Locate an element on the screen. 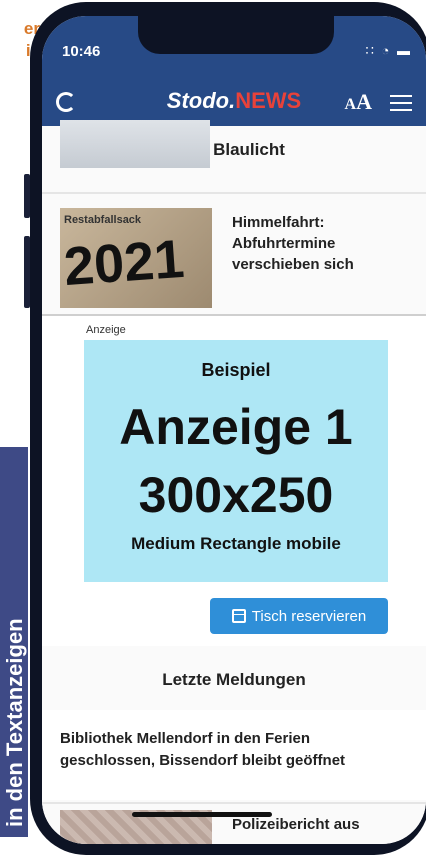 The image size is (426, 855). notch is located at coordinates (236, 35).